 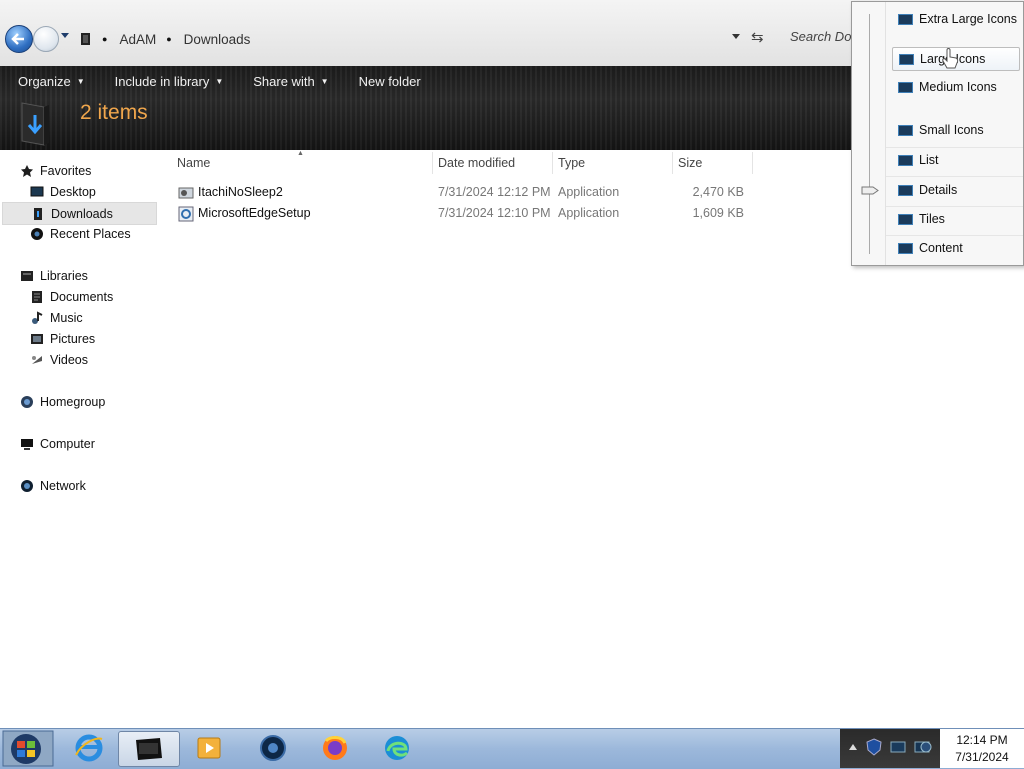 I want to click on taskbar-edge, so click(x=397, y=748).